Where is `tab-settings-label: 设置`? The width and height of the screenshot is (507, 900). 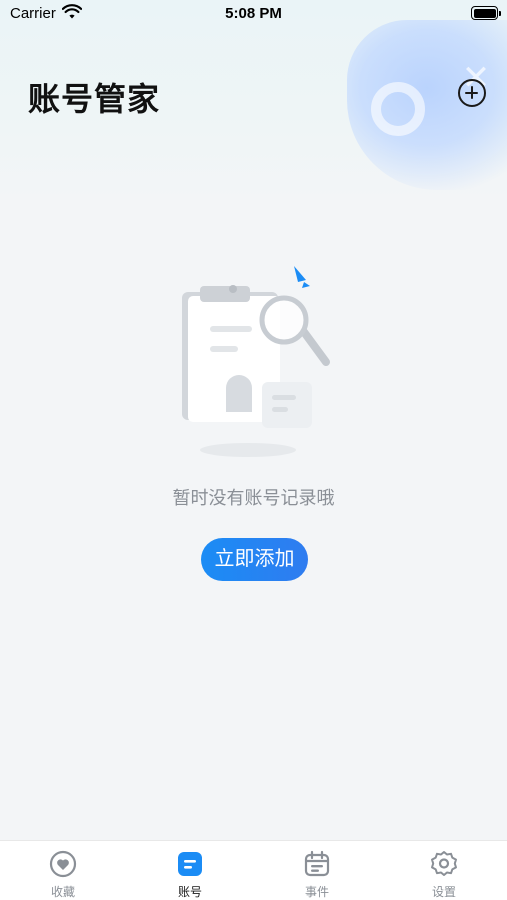
tab-settings-label: 设置 is located at coordinates (443, 892).